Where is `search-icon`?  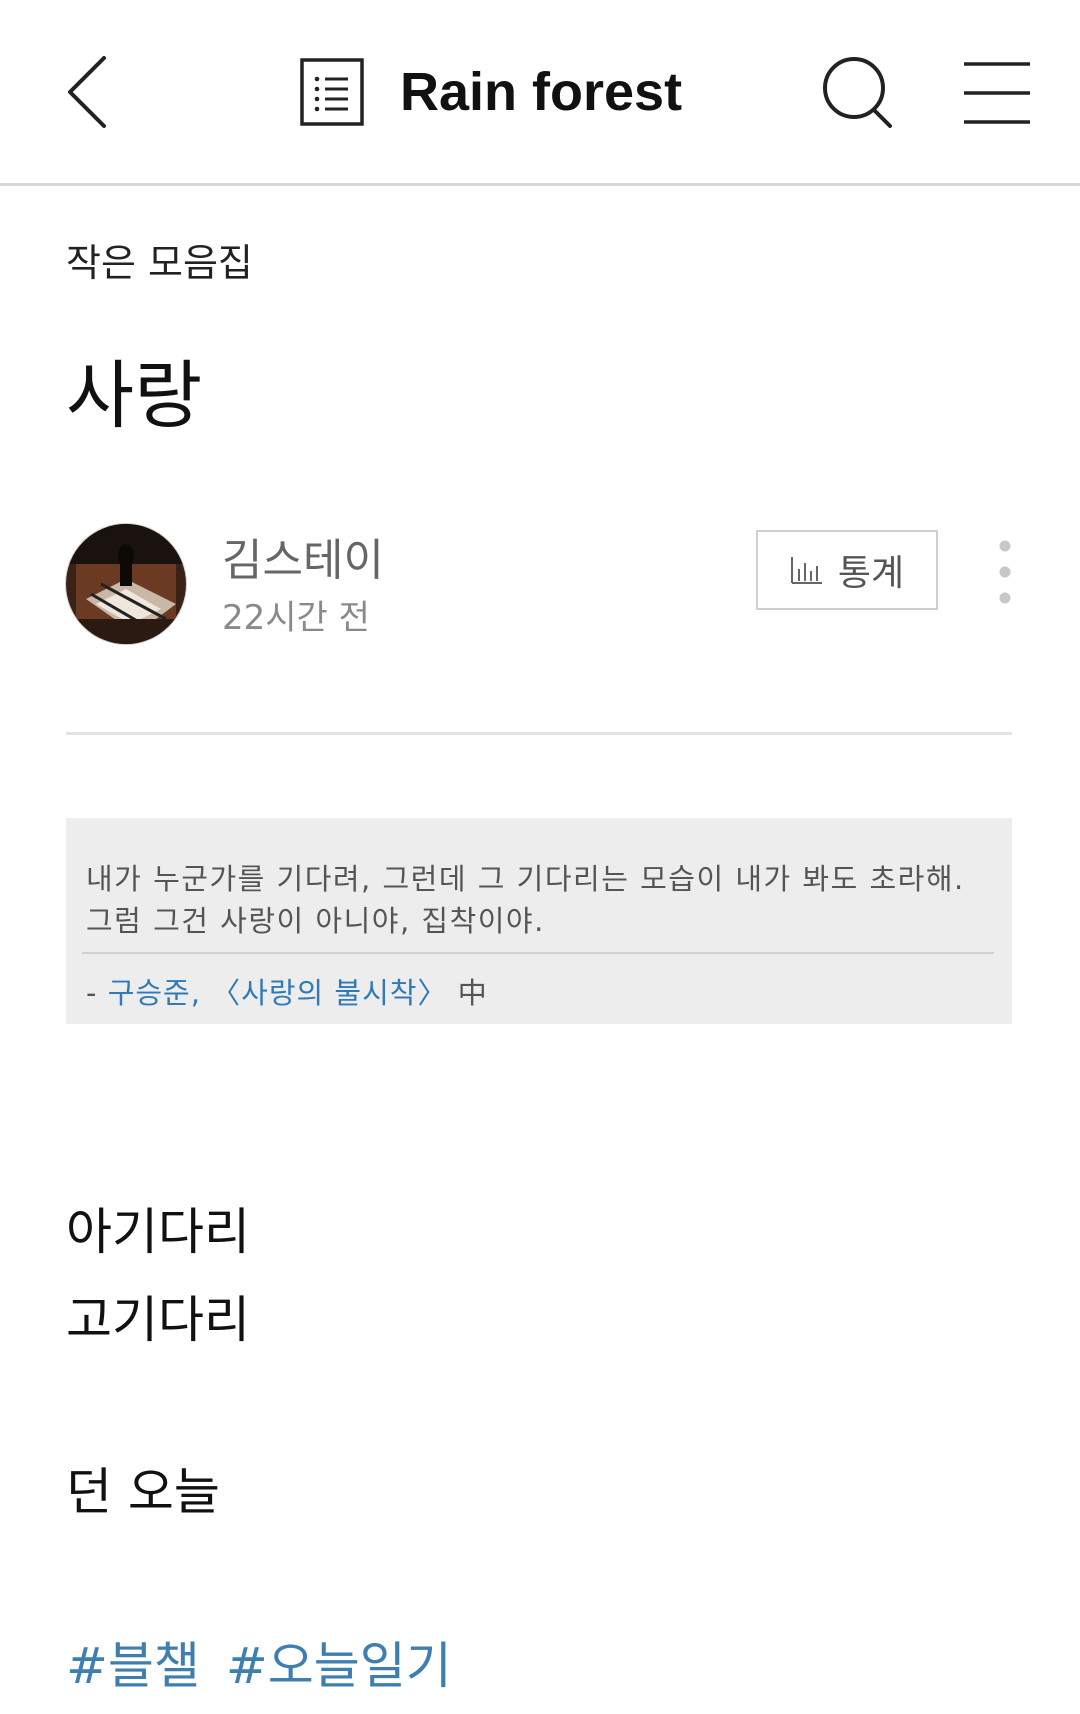 search-icon is located at coordinates (857, 92).